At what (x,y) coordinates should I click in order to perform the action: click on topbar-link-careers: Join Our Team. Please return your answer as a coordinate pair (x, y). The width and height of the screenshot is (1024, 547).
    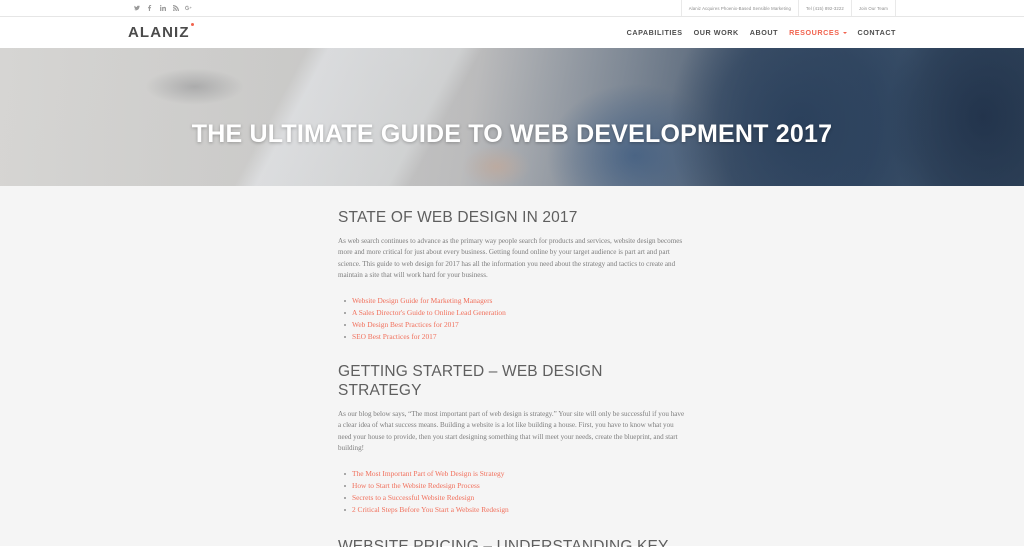
    Looking at the image, I should click on (873, 8).